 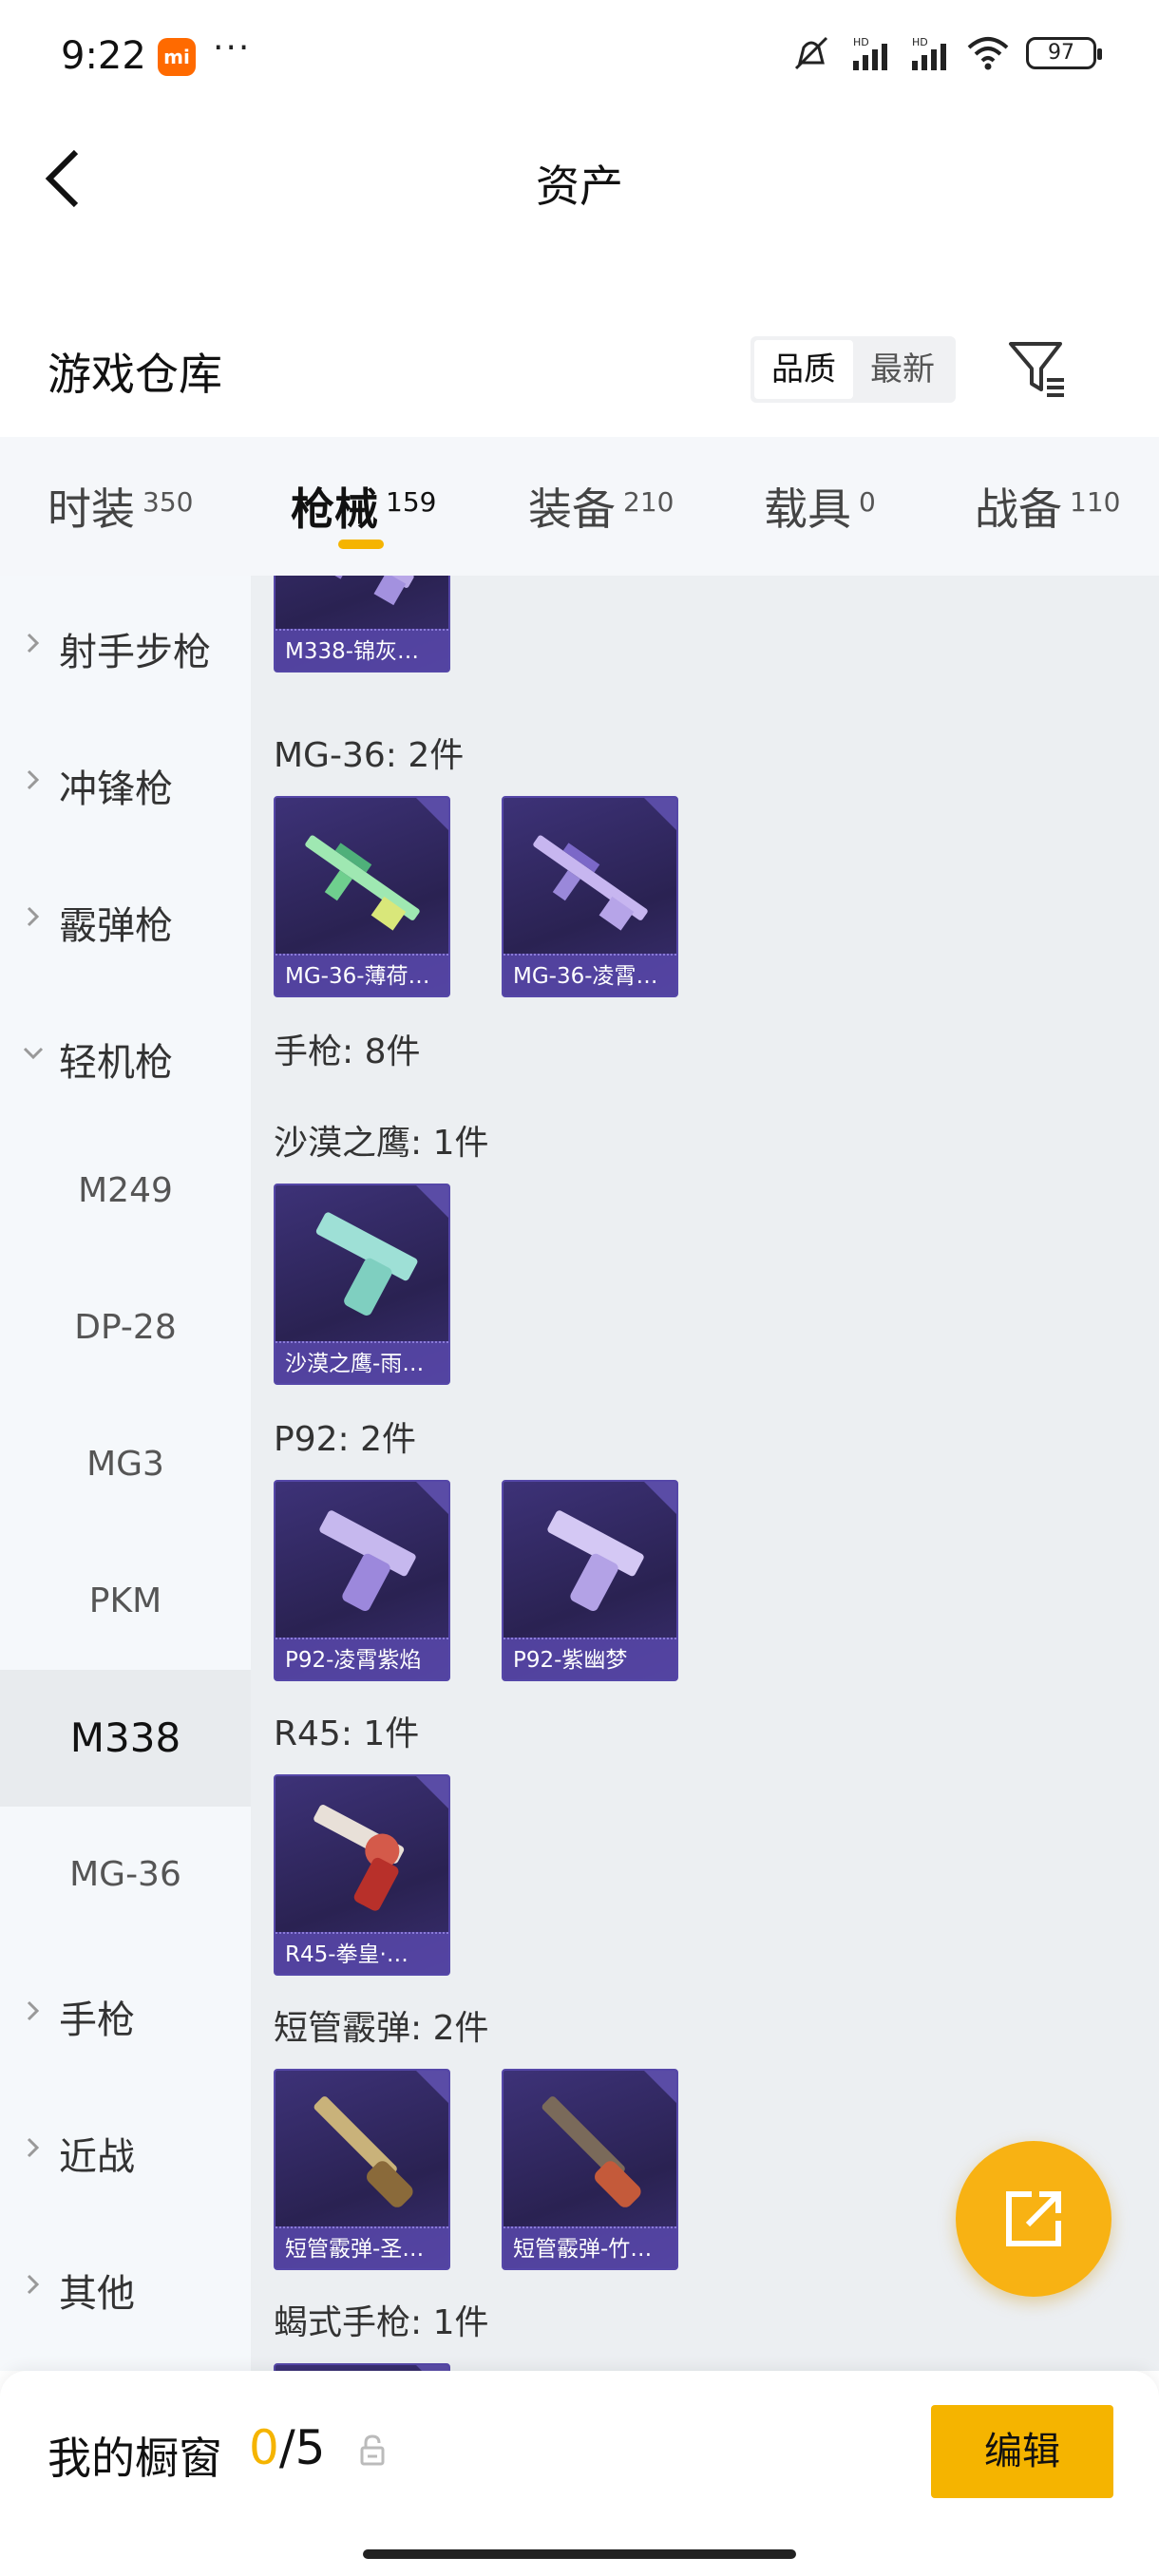 I want to click on revolver-skin-icon, so click(x=359, y=1858).